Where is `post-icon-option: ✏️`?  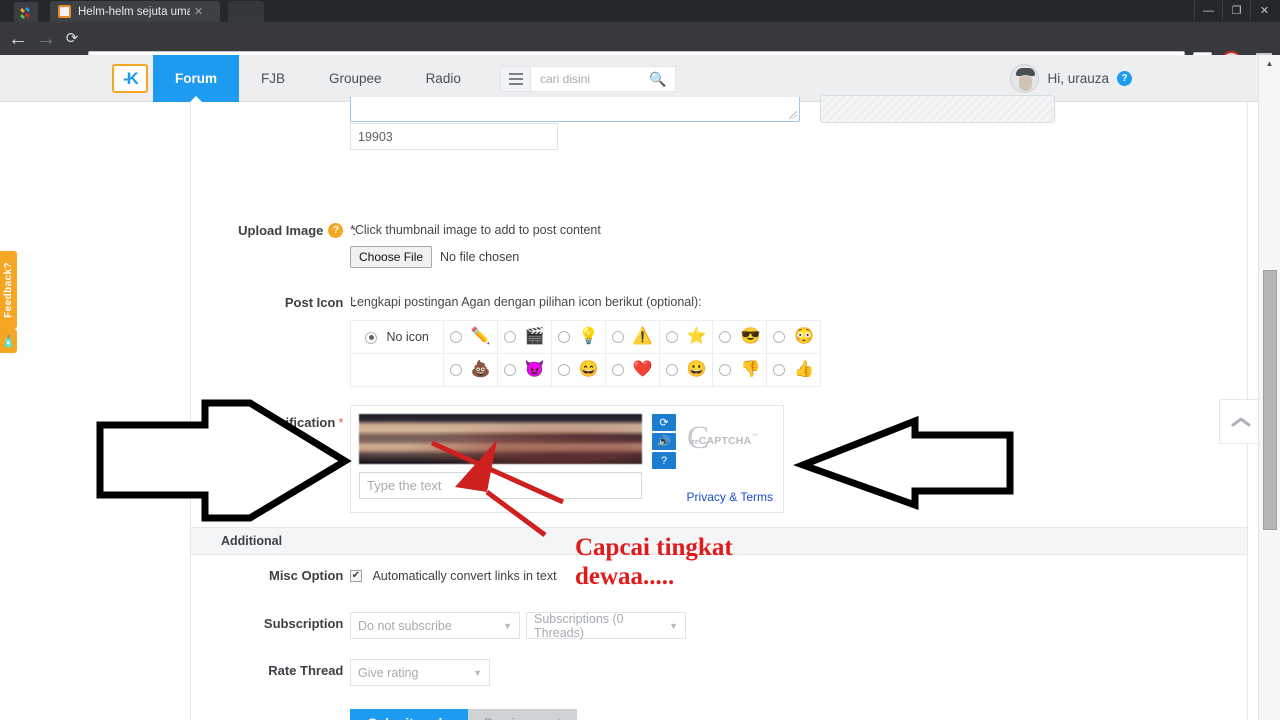
post-icon-option: ✏️ is located at coordinates (470, 337).